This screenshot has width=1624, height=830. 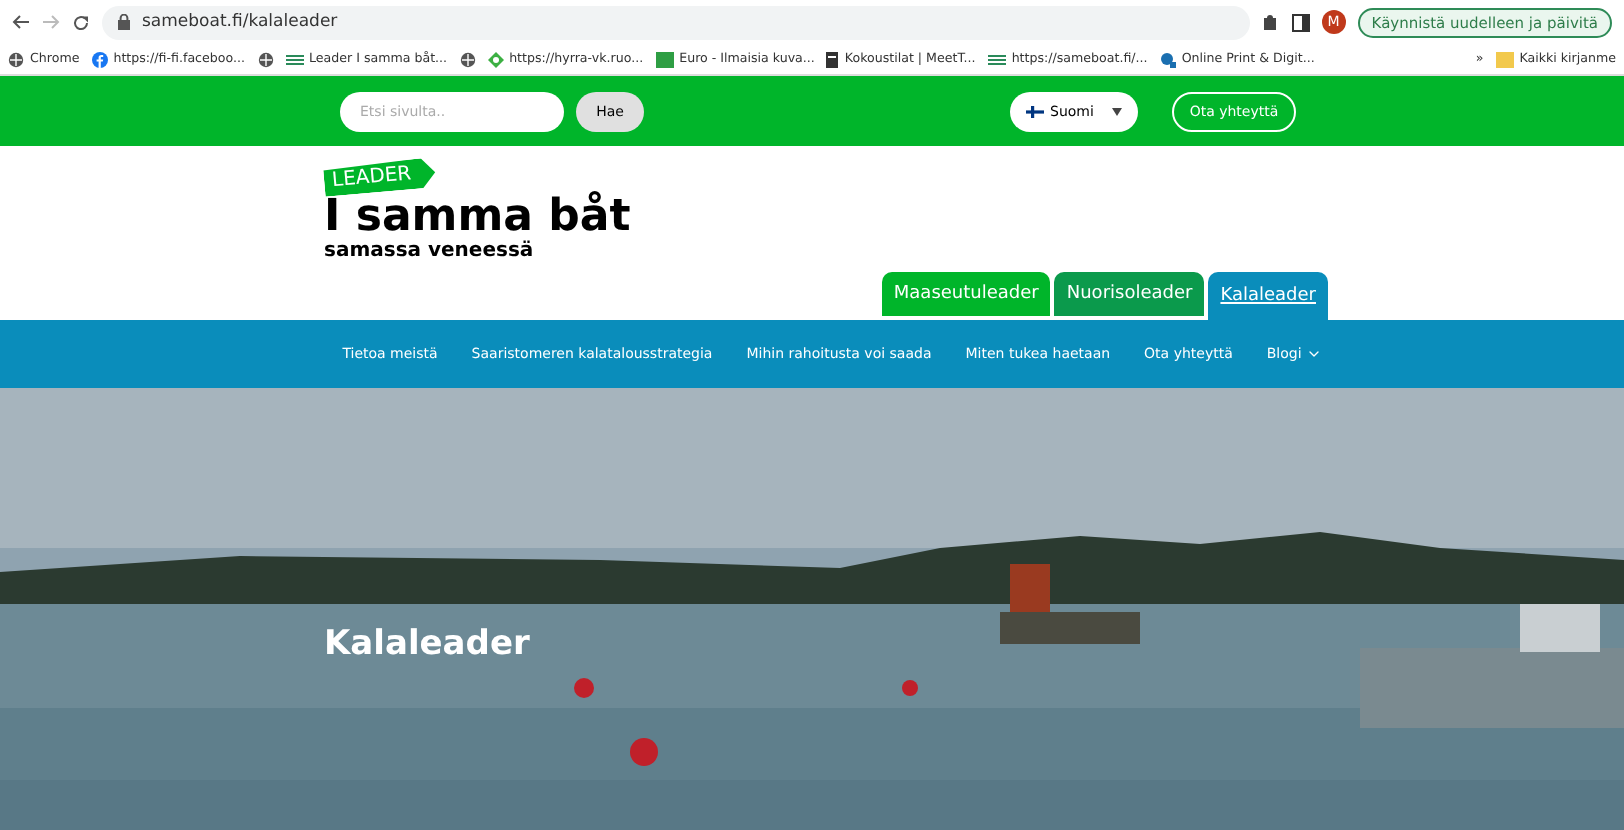 I want to click on image-site-icon, so click(x=664, y=59).